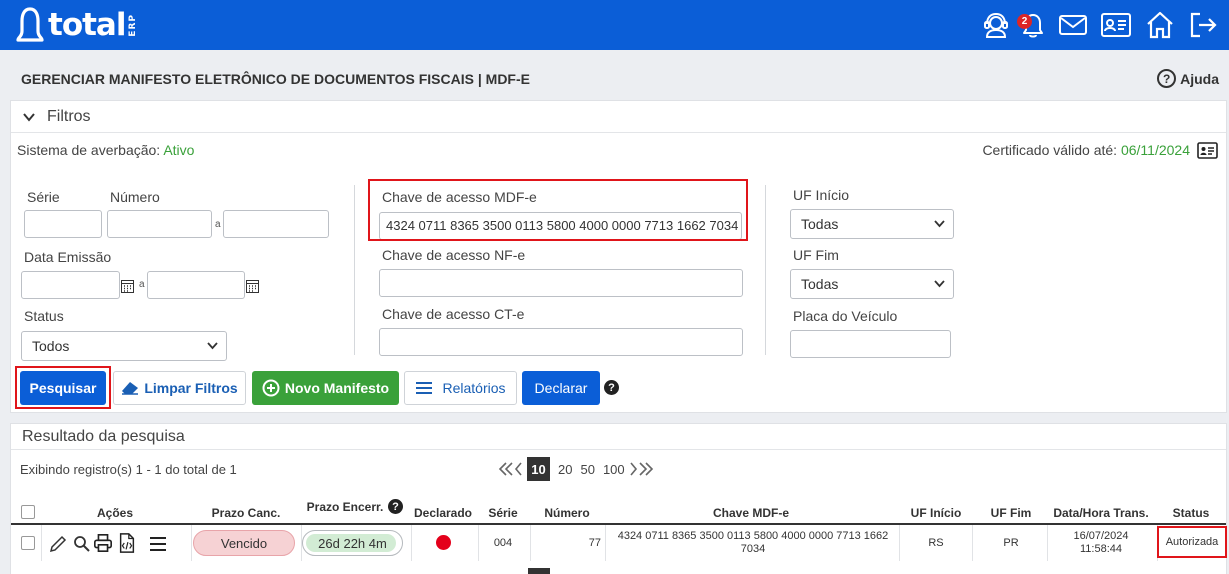 This screenshot has width=1229, height=574. What do you see at coordinates (750, 513) in the screenshot?
I see `col-chave: Chave MDF-e` at bounding box center [750, 513].